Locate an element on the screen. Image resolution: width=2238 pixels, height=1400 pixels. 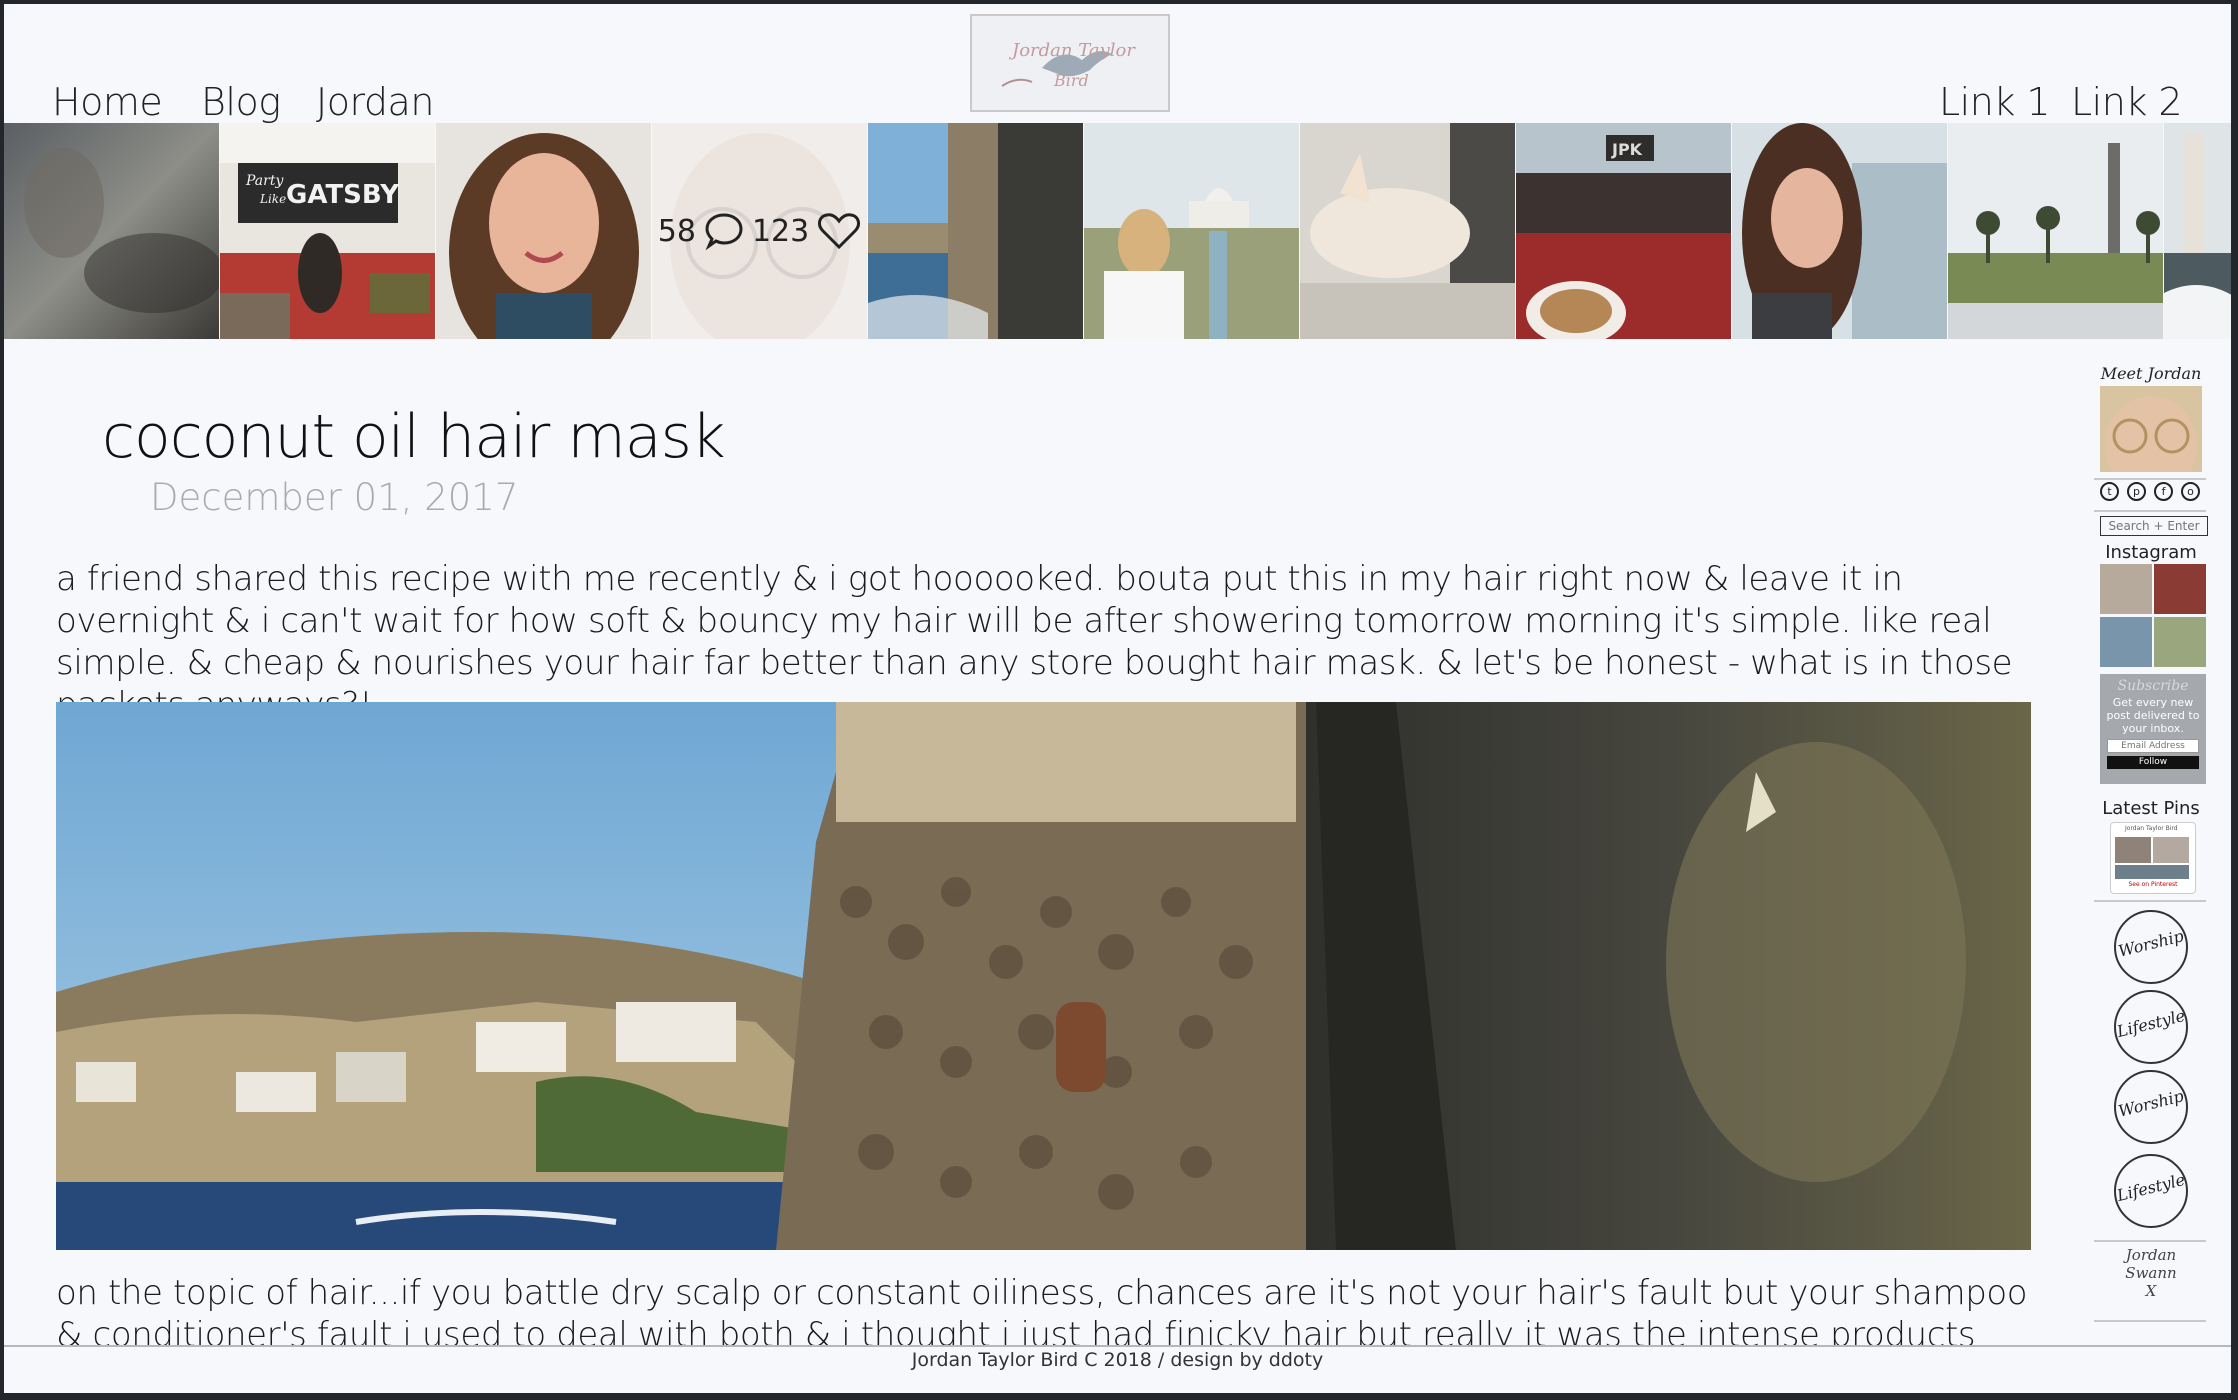
instagram-stats-overlay: 58 123 is located at coordinates (759, 231).